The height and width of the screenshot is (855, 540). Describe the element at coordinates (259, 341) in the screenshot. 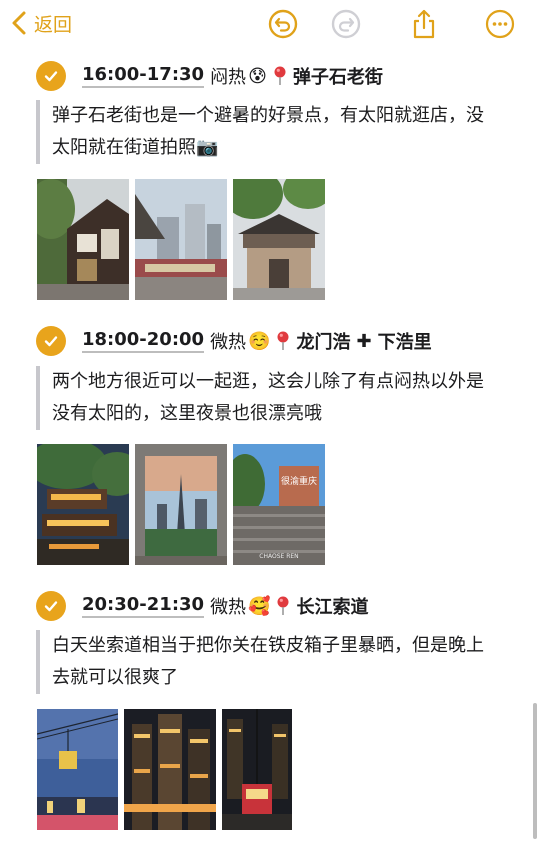

I see `weather-emoji: ☺️` at that location.